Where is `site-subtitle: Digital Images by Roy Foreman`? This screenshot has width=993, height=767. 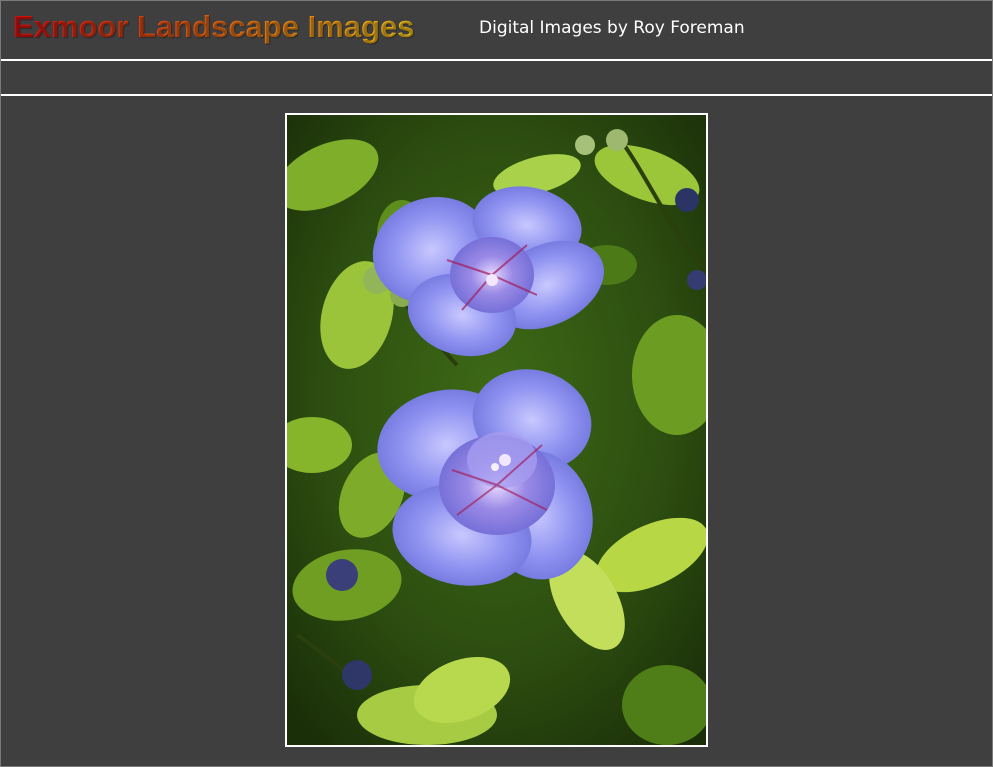 site-subtitle: Digital Images by Roy Foreman is located at coordinates (612, 28).